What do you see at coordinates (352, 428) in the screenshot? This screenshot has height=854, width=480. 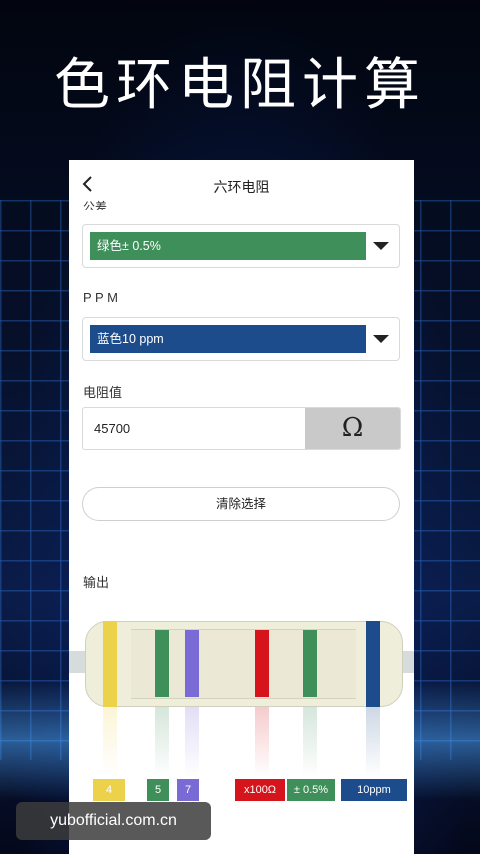 I see `unit-button: Ω` at bounding box center [352, 428].